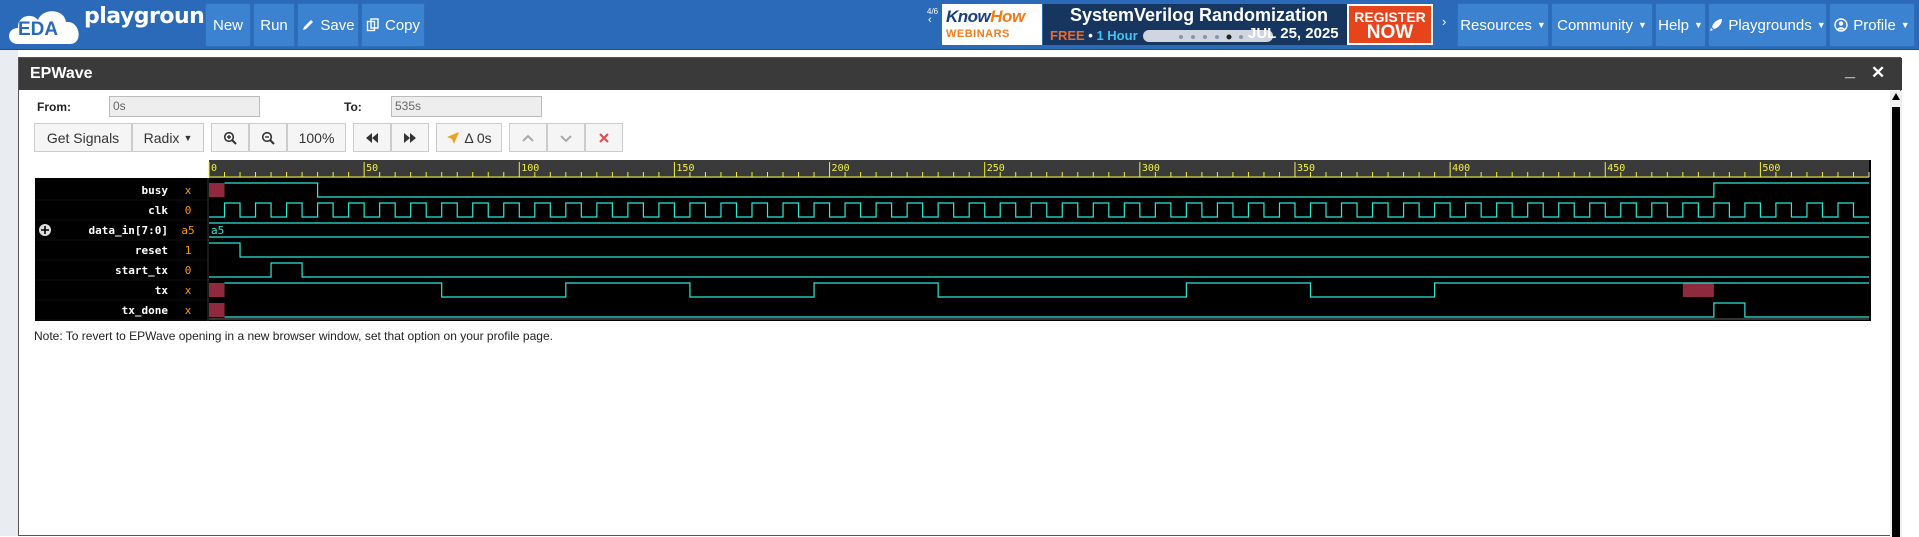  I want to click on remove-signal-button, so click(604, 137).